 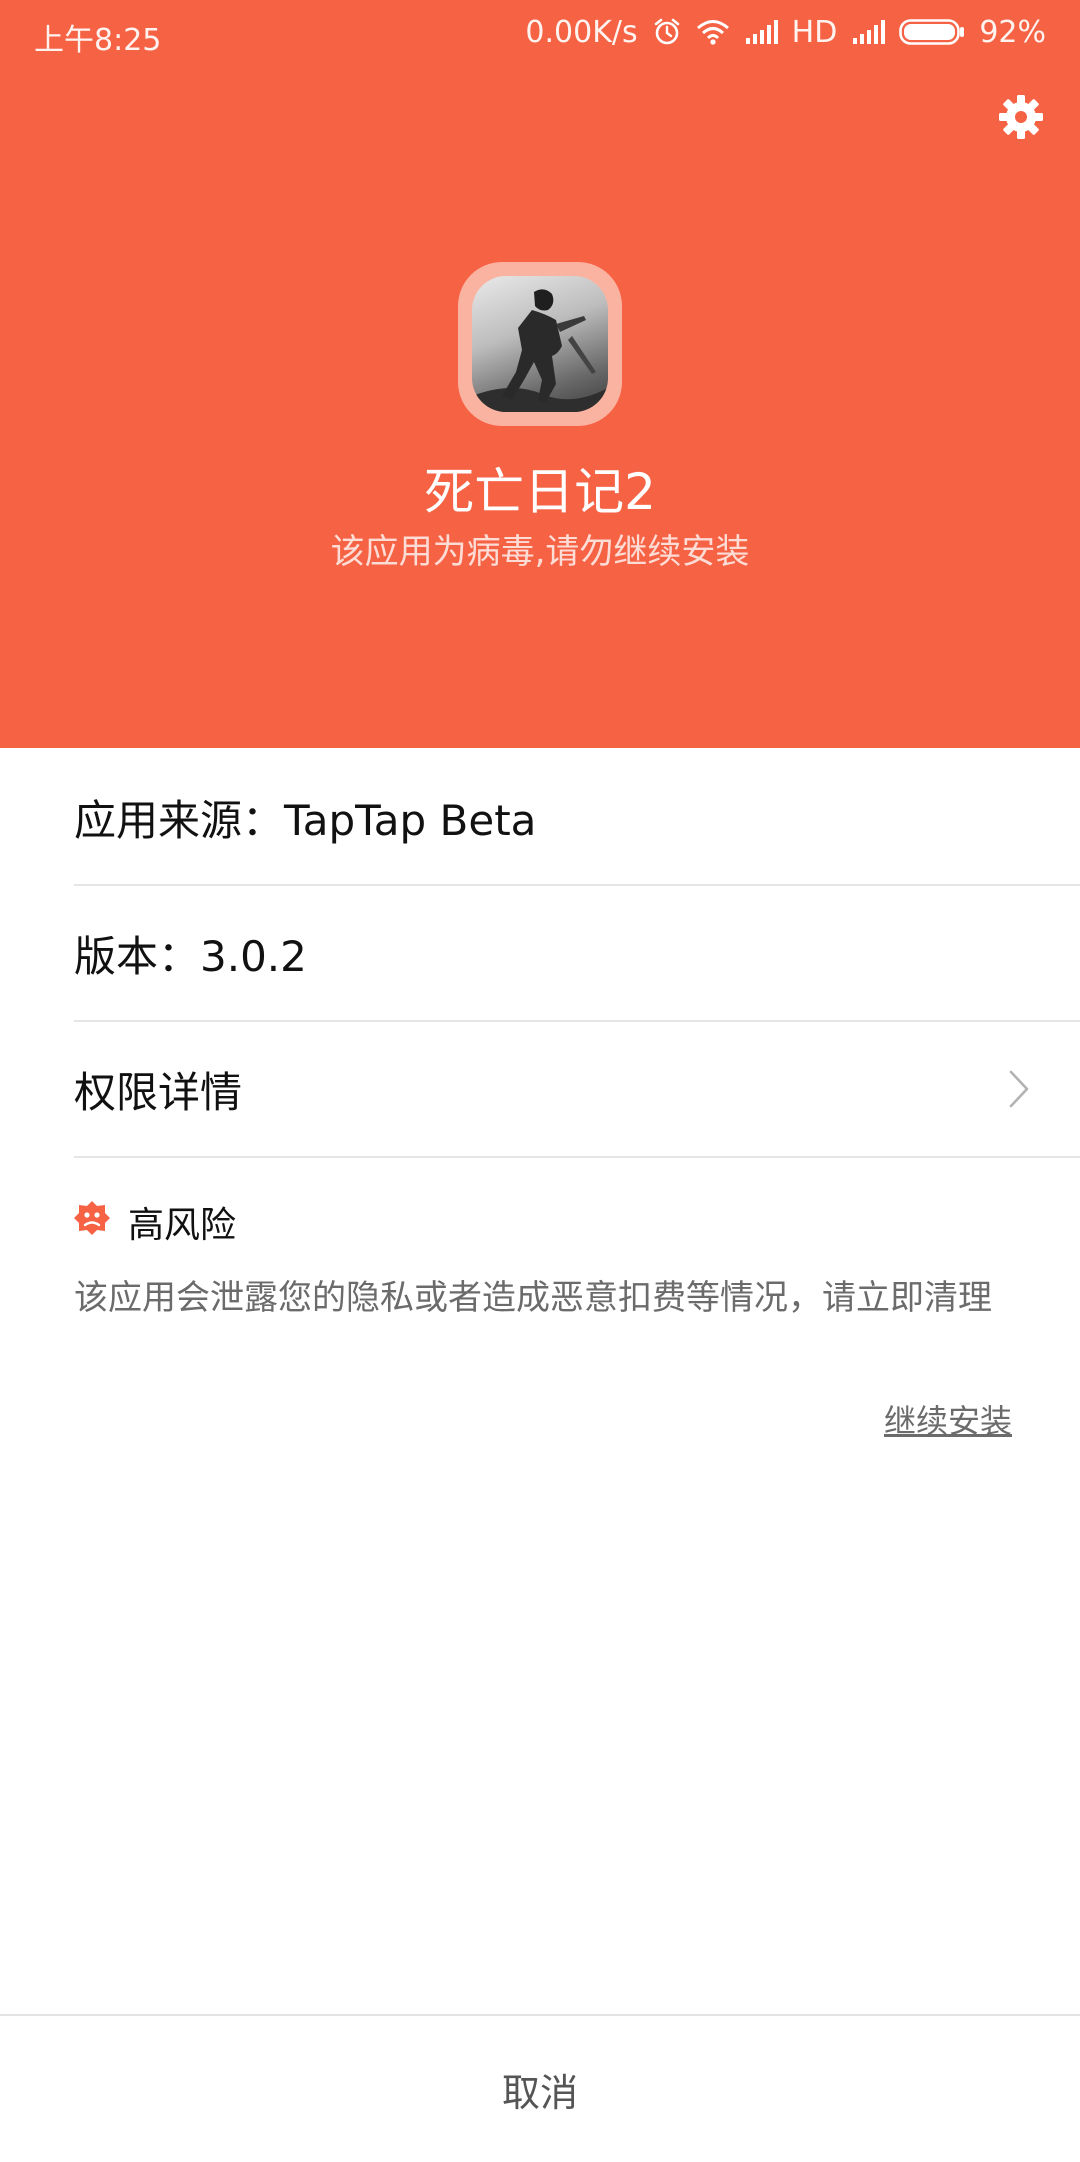 I want to click on app-icon, so click(x=540, y=344).